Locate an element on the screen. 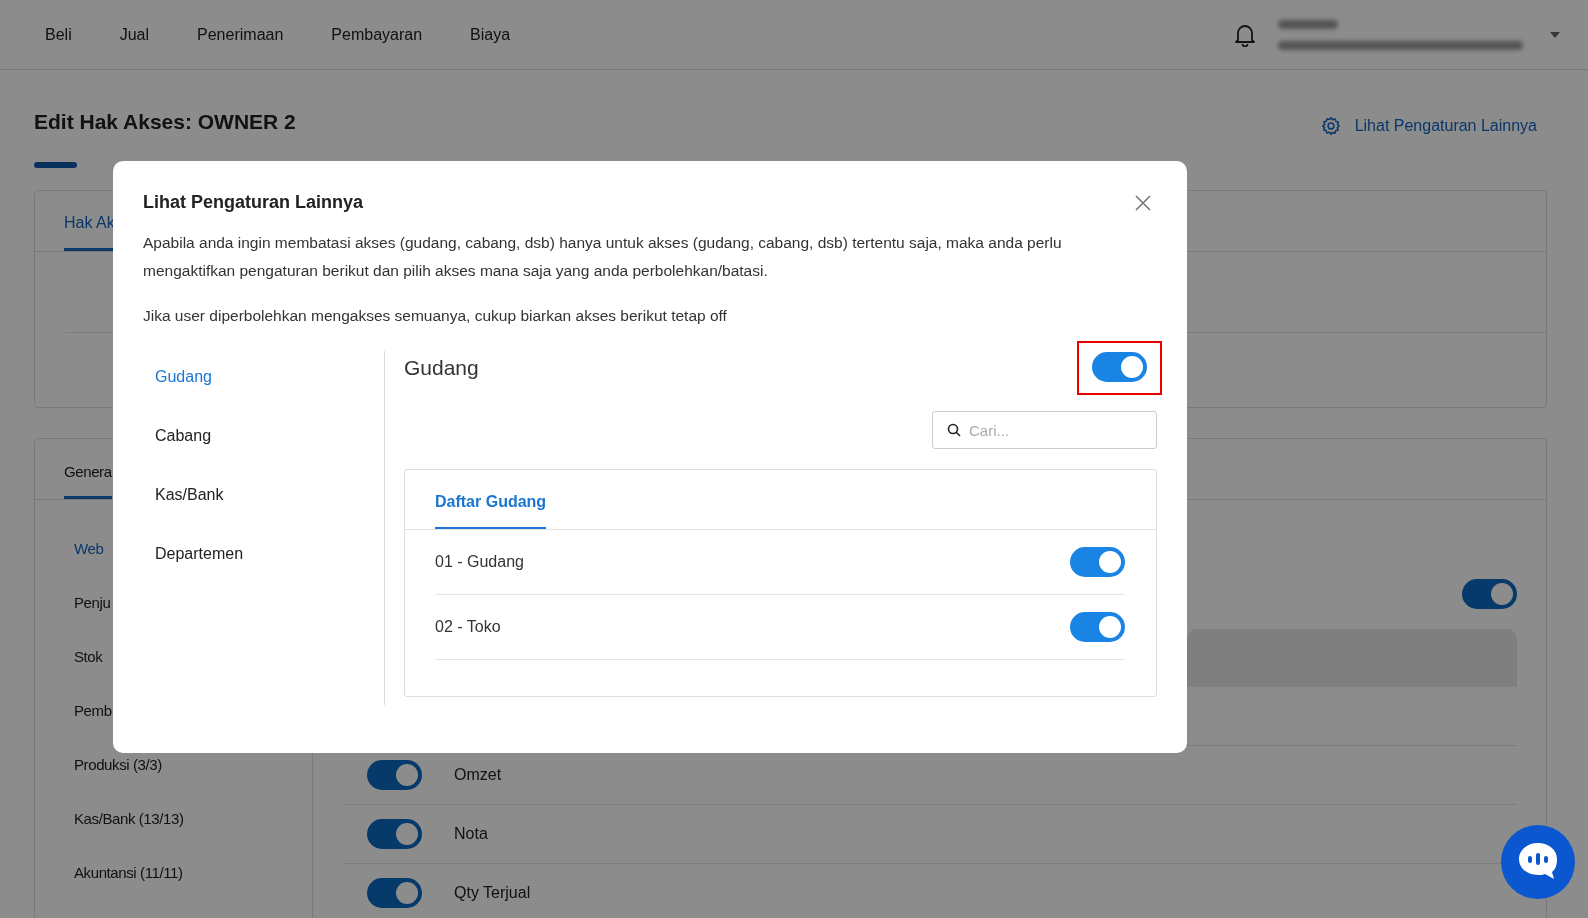  dialog-note: Jika user diperbolehkan mengakses semuanya, cukup biarkan akses berikut tetap off is located at coordinates (435, 316).